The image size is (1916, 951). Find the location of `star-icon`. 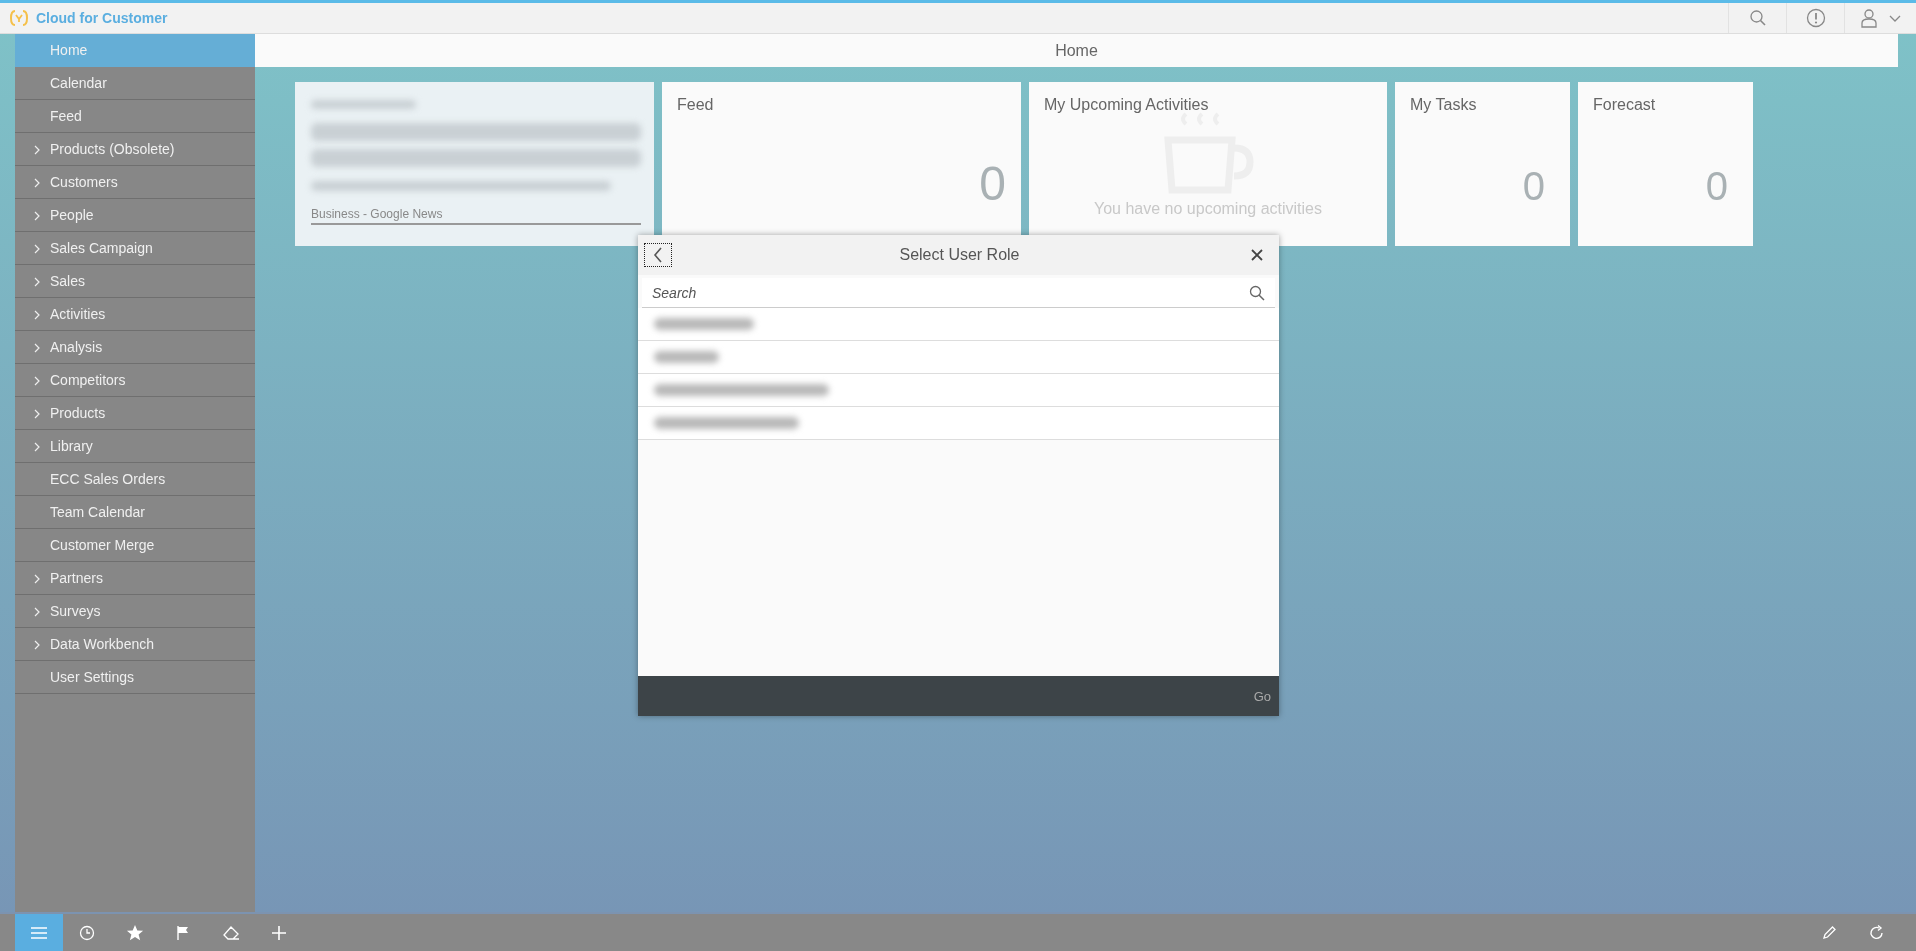

star-icon is located at coordinates (135, 932).